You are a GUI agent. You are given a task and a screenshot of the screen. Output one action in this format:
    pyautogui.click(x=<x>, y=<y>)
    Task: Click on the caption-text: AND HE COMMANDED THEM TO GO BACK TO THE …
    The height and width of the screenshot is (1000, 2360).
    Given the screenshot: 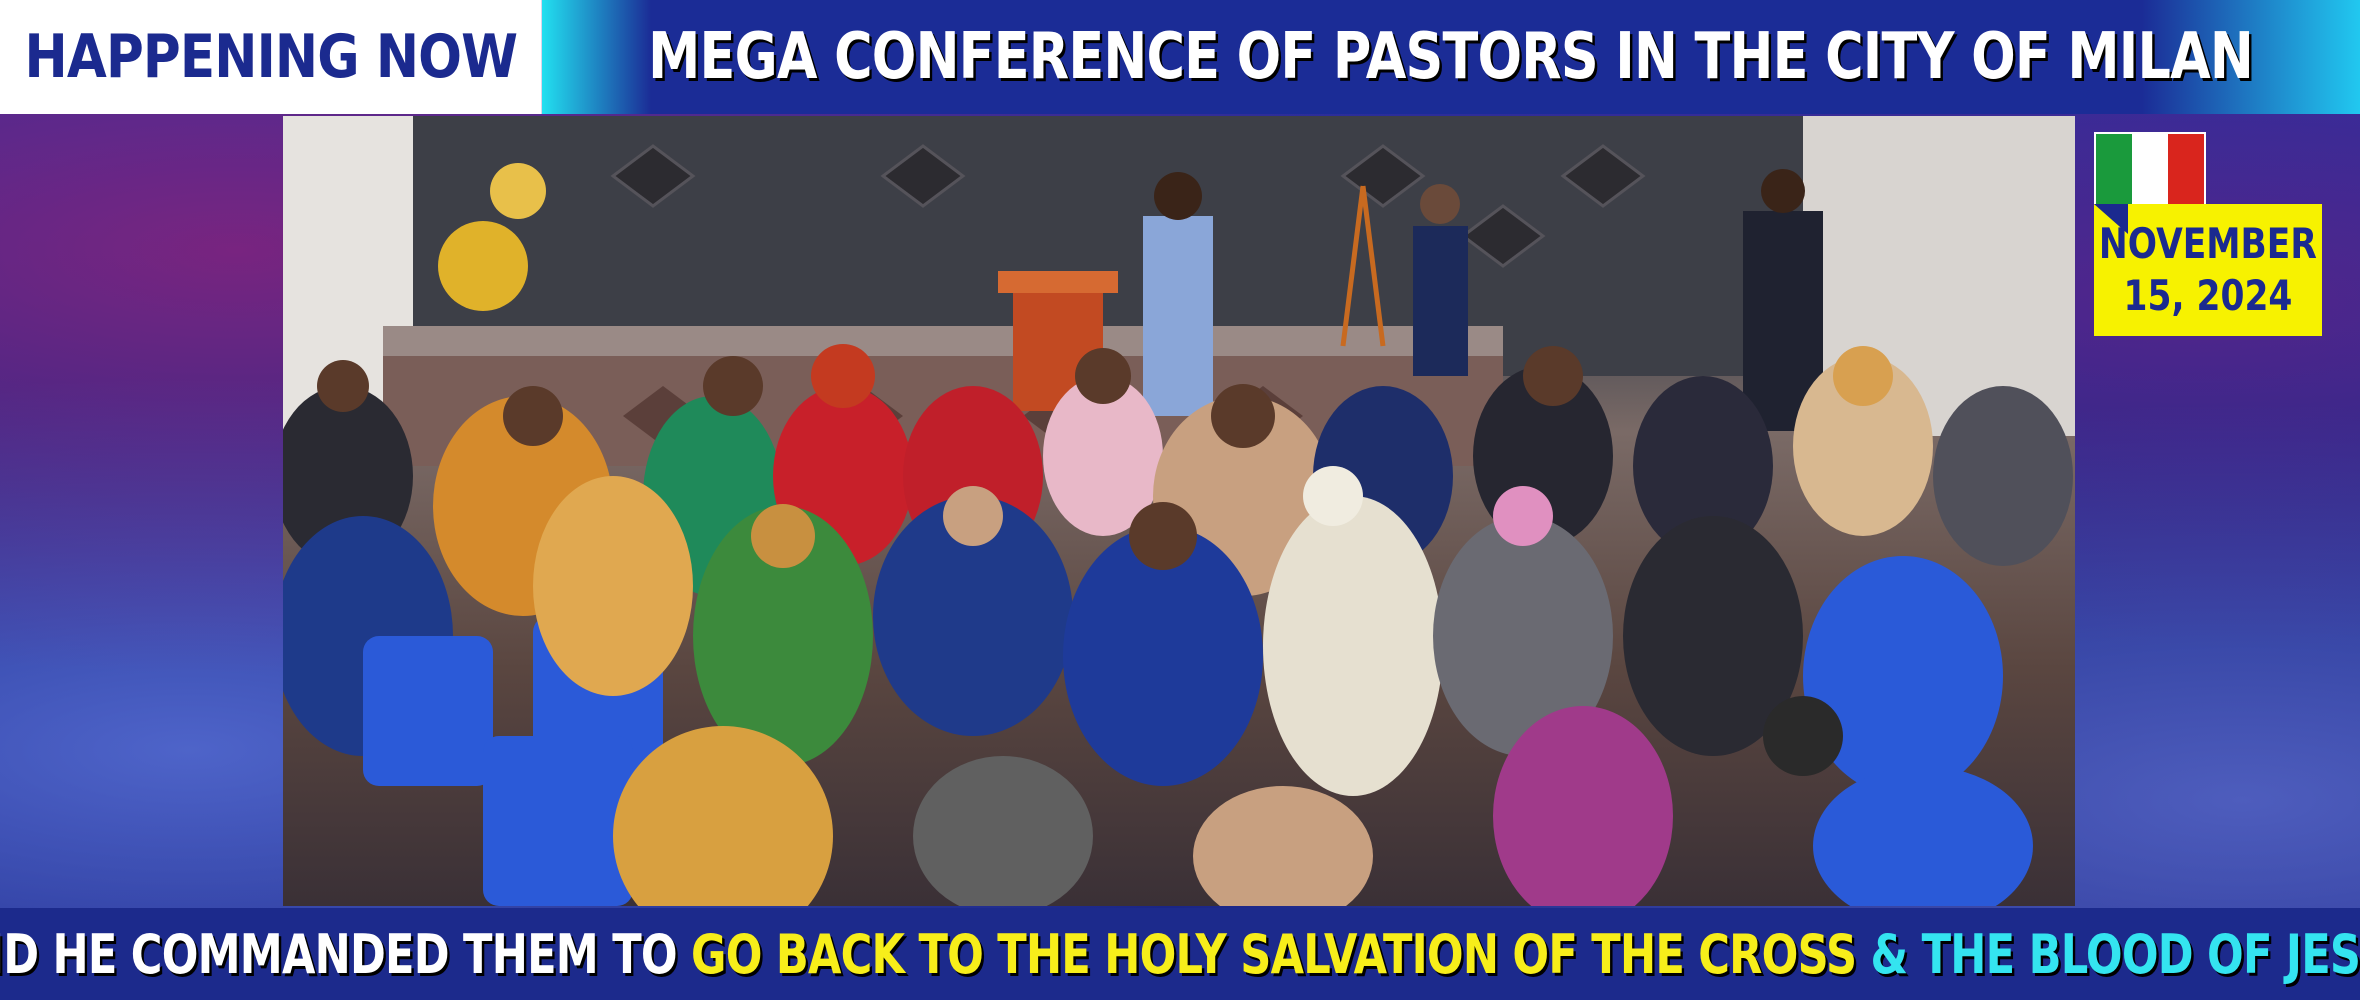 What is the action you would take?
    pyautogui.click(x=1180, y=954)
    